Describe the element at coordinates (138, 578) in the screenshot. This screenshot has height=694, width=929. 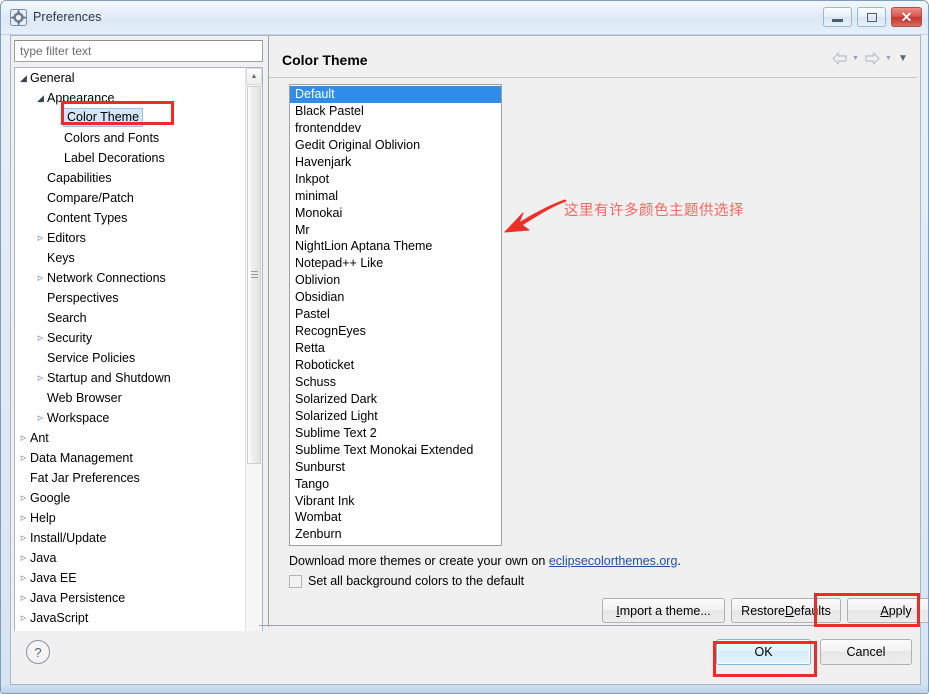
I see `tree-item-java-ee: Java EE` at that location.